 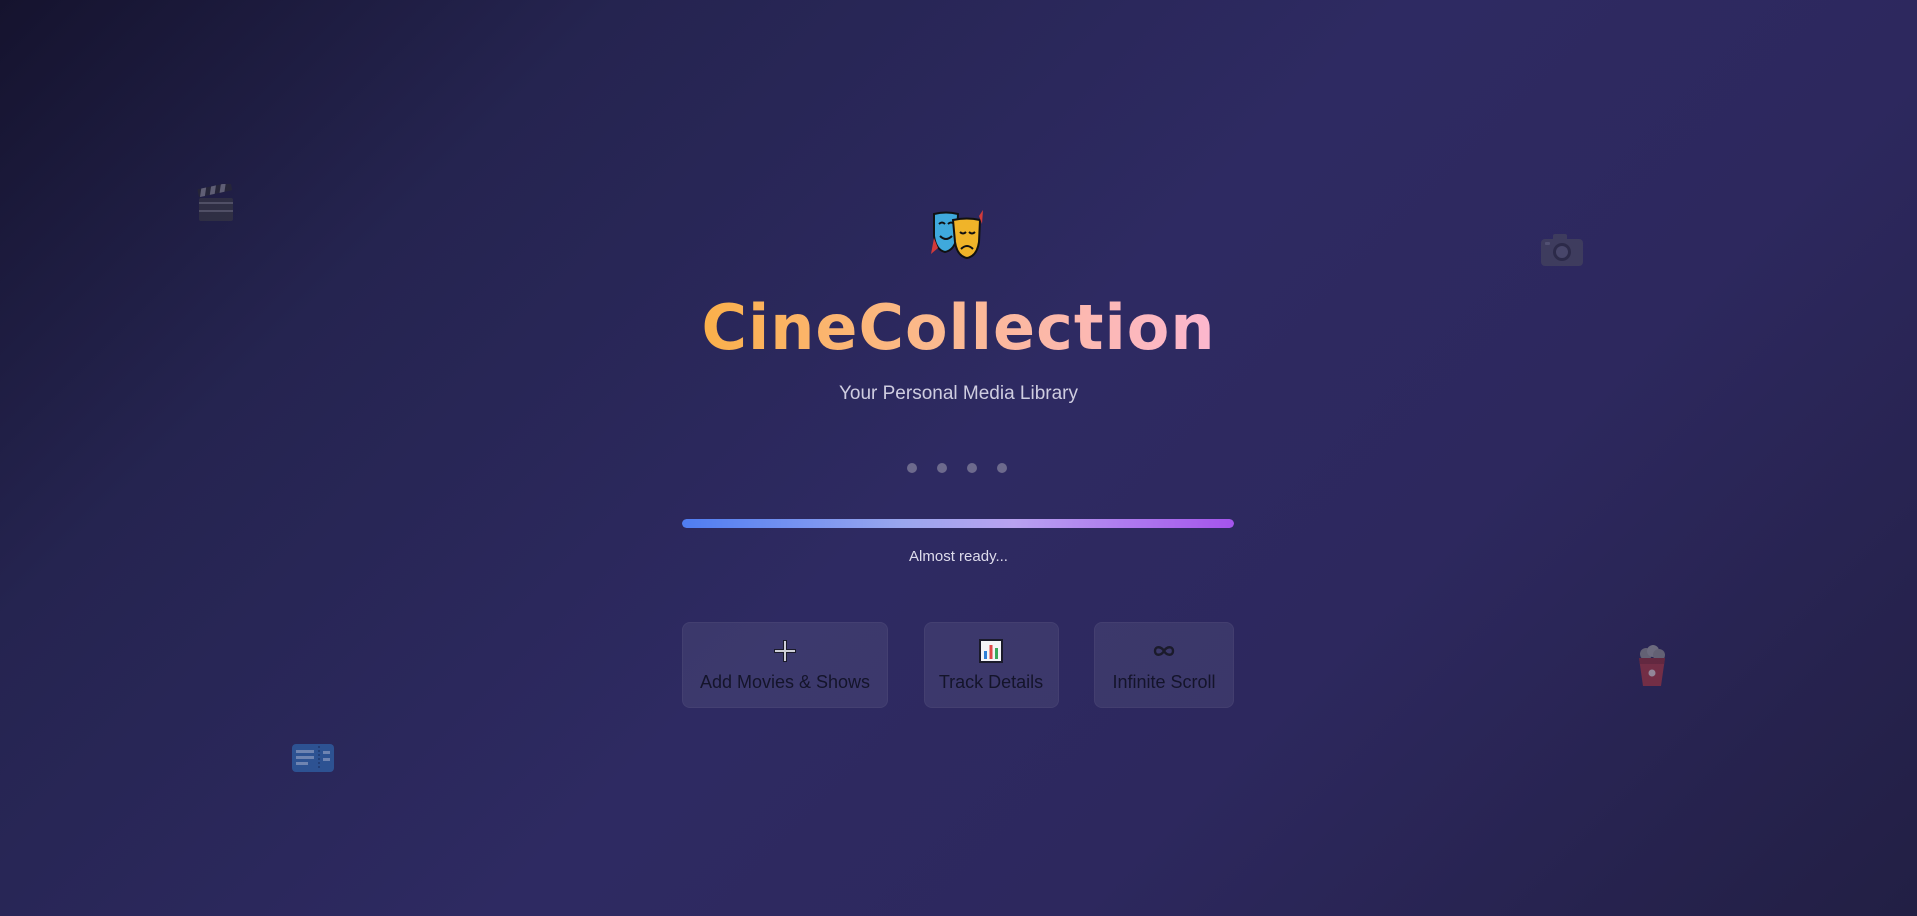 I want to click on plus-icon, so click(x=785, y=651).